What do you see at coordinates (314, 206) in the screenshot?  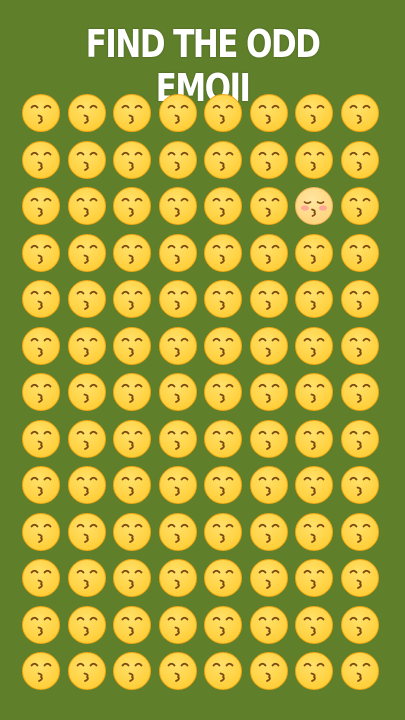 I see `odd-emoji-icon` at bounding box center [314, 206].